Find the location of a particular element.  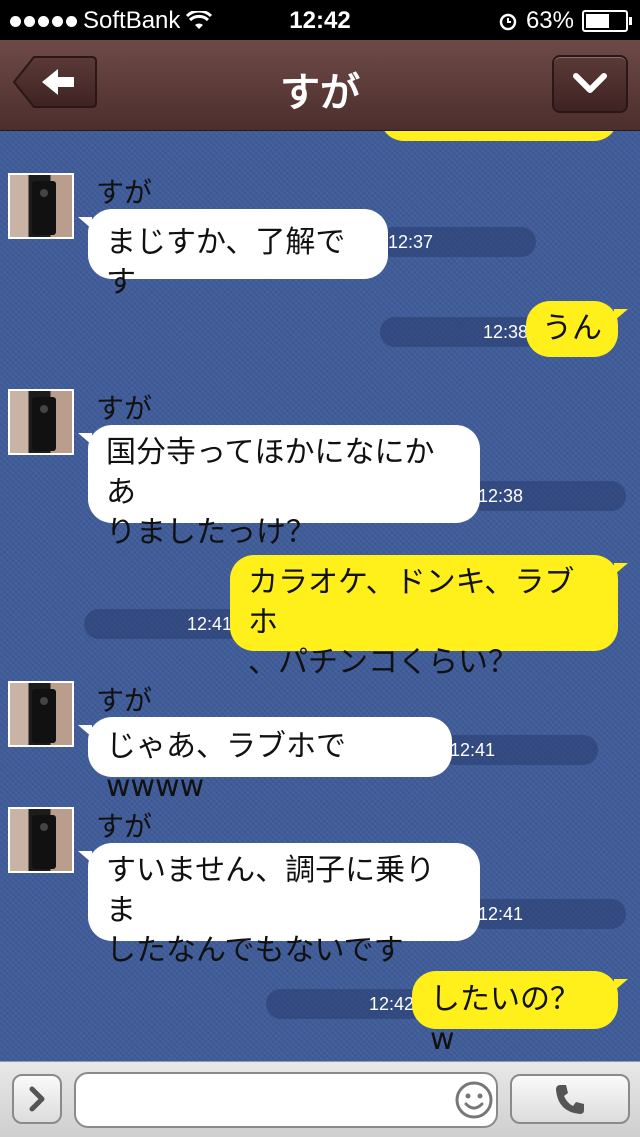

chevron-down-icon is located at coordinates (590, 83).